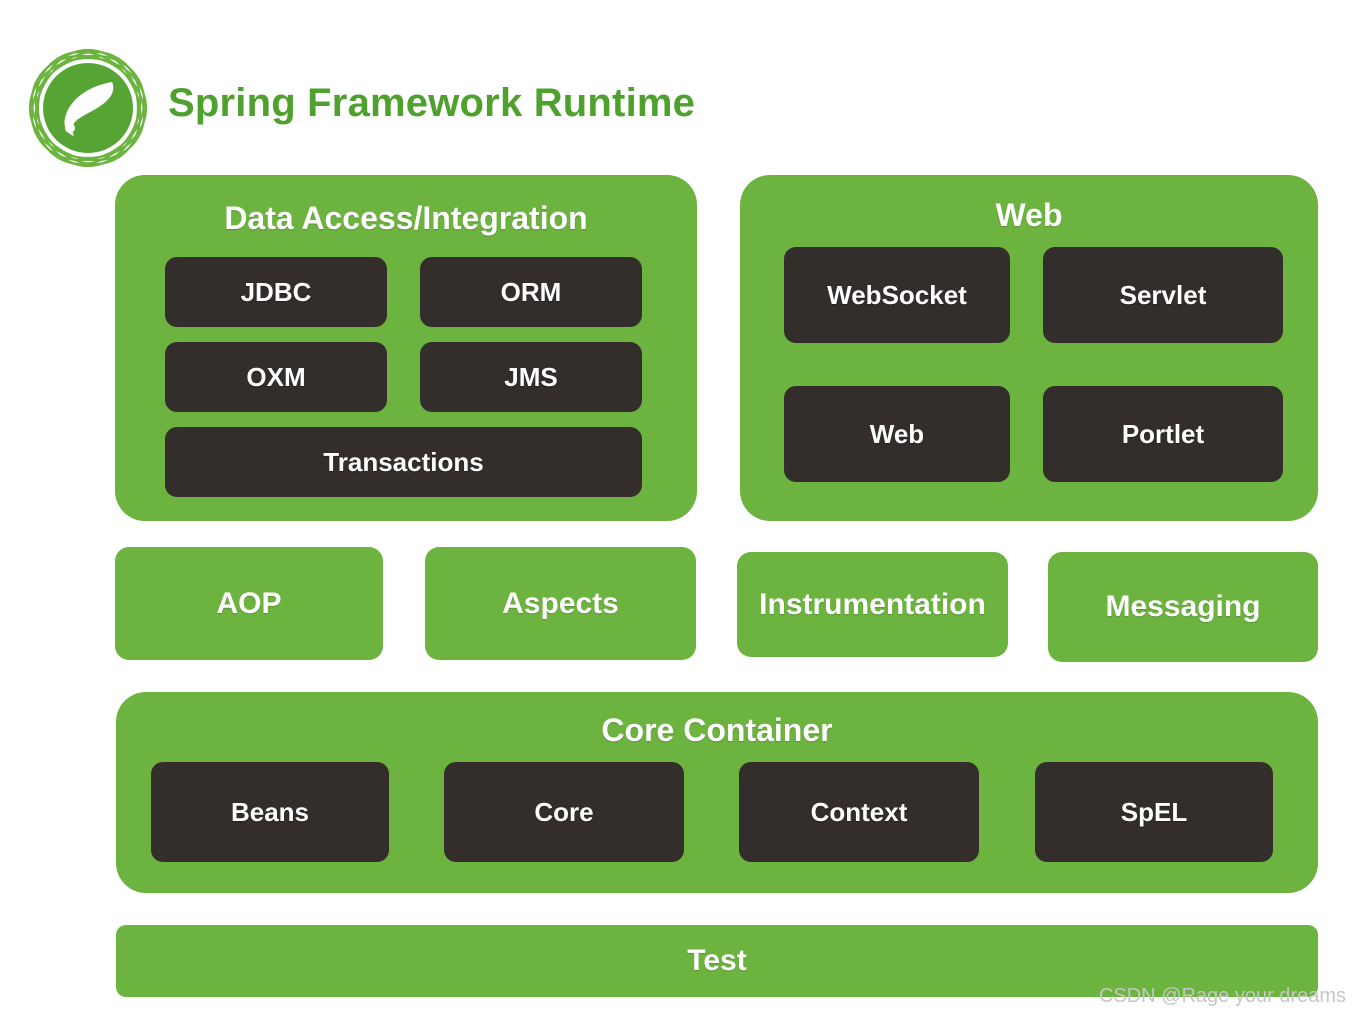 The height and width of the screenshot is (1016, 1360). Describe the element at coordinates (1154, 812) in the screenshot. I see `module-spel: SpEL` at that location.